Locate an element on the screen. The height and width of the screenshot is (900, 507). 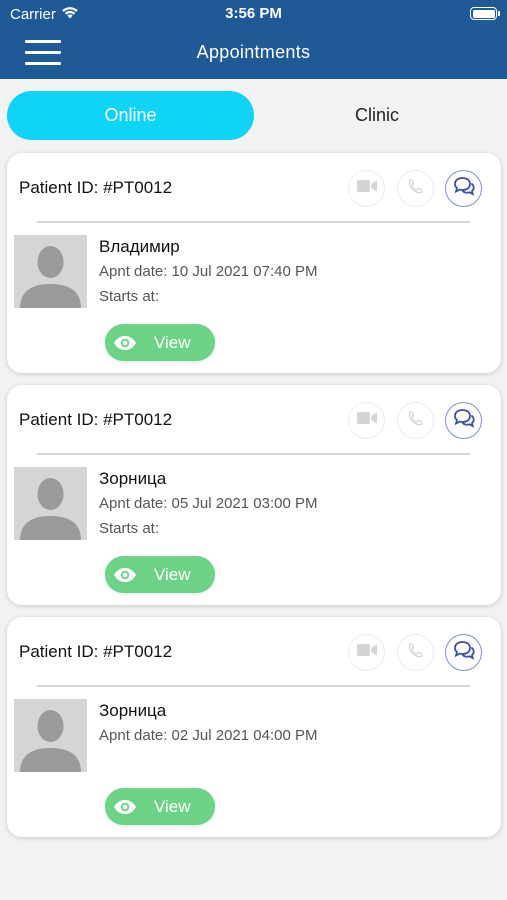
appointment-date: Apnt date: 10 Jul 2021 07:40 PM is located at coordinates (208, 271).